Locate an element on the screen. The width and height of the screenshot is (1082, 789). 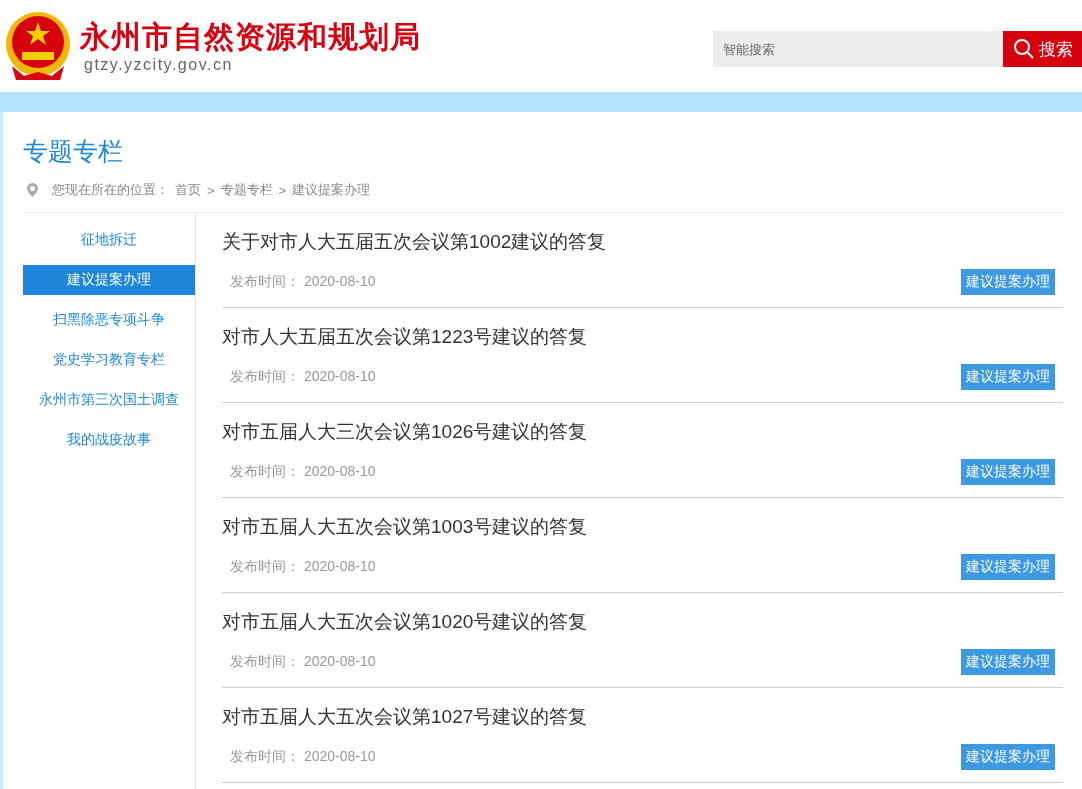
search-button: 搜索 is located at coordinates (1042, 49).